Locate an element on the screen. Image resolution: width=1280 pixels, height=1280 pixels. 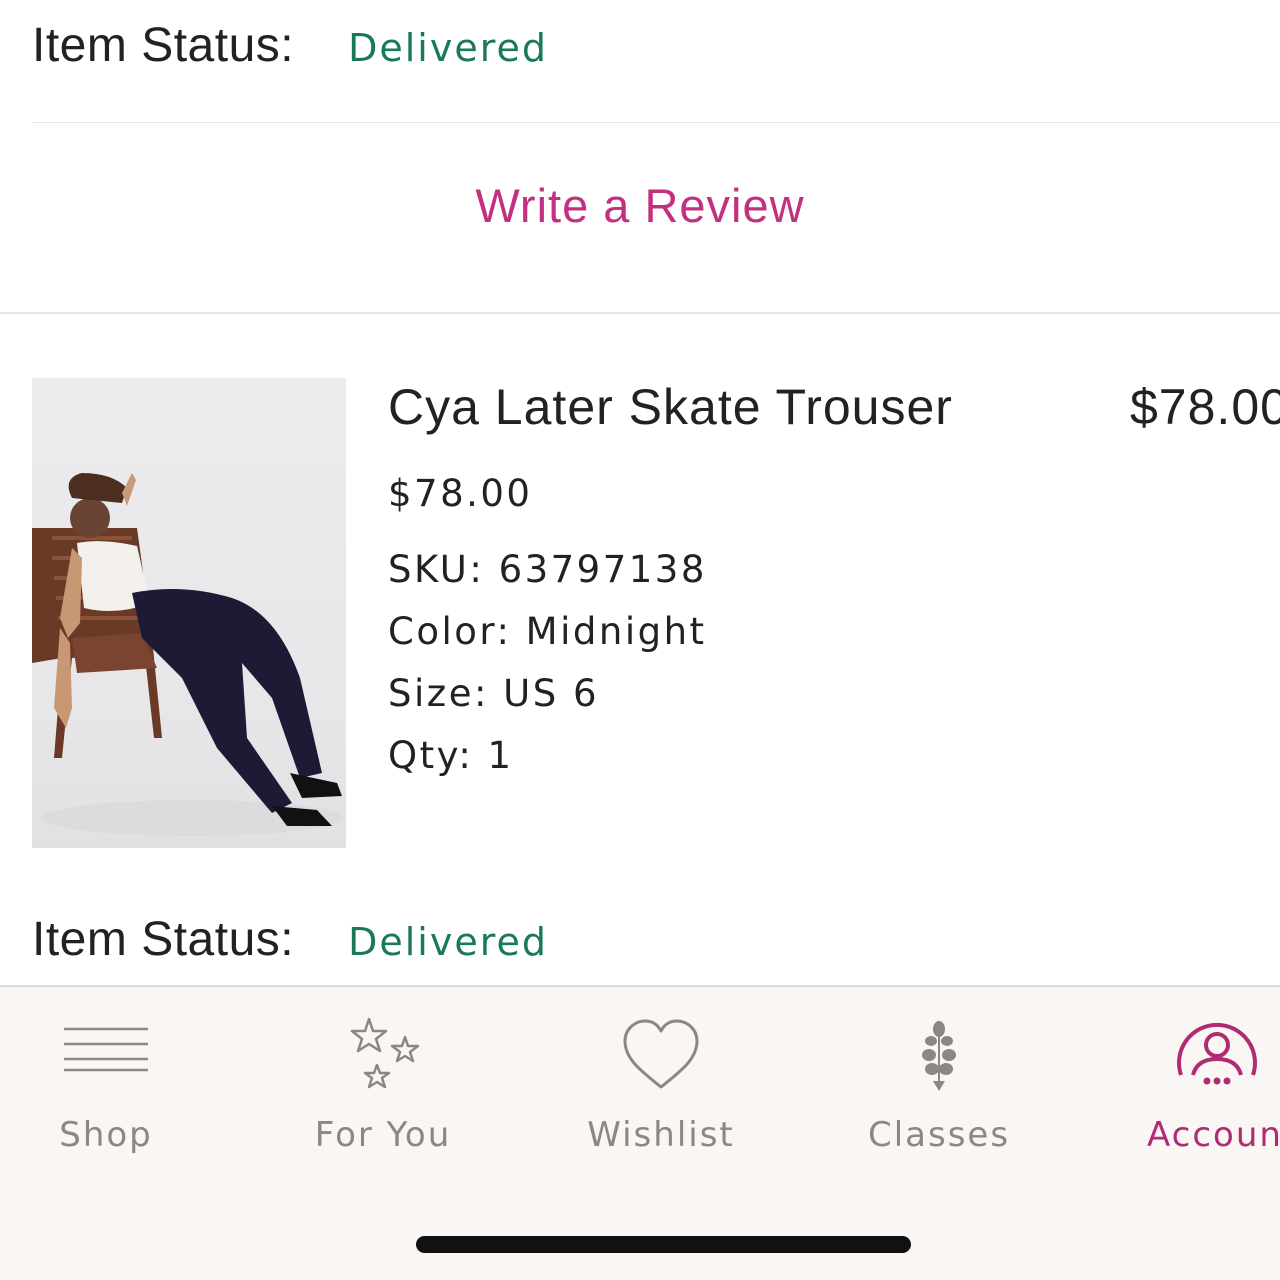
tab-account: Account is located at coordinates (1193, 1087).